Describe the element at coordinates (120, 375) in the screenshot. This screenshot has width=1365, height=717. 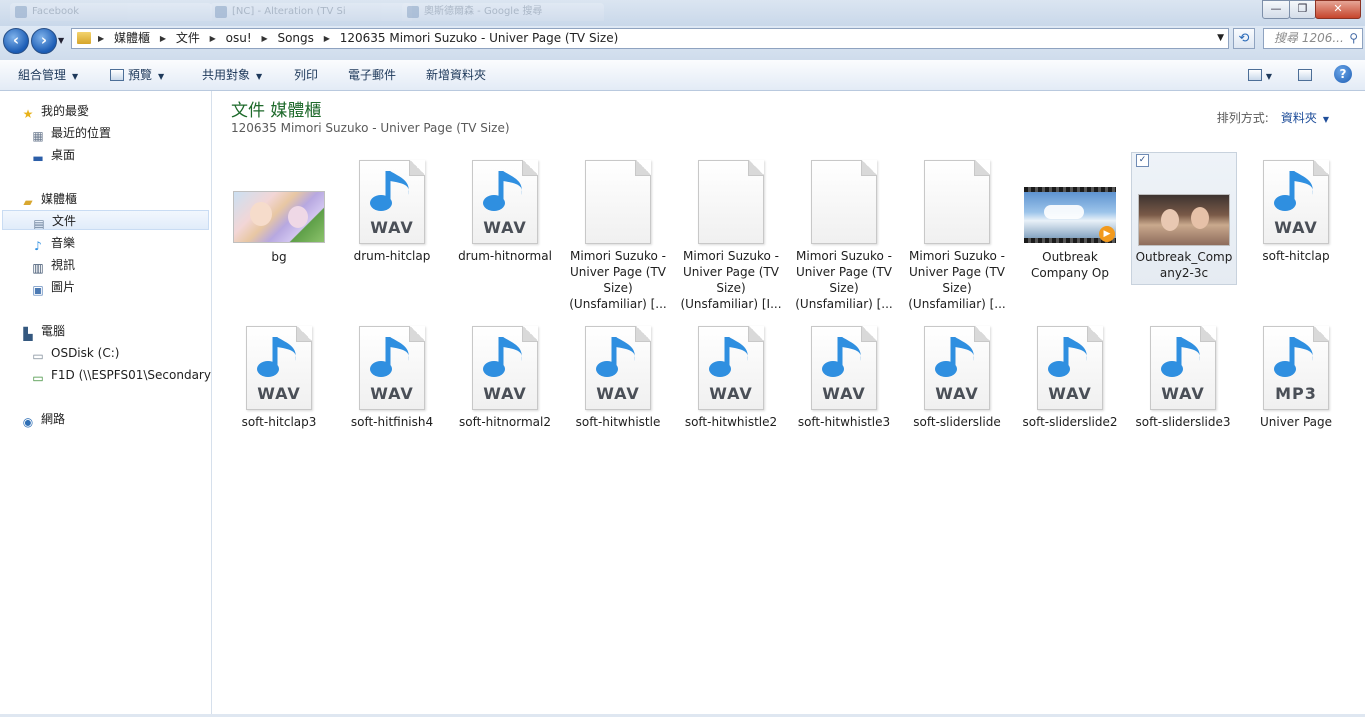
I see `nav-network-drive: ▭ F1D (\\ESPFS01\Secondary\(` at that location.